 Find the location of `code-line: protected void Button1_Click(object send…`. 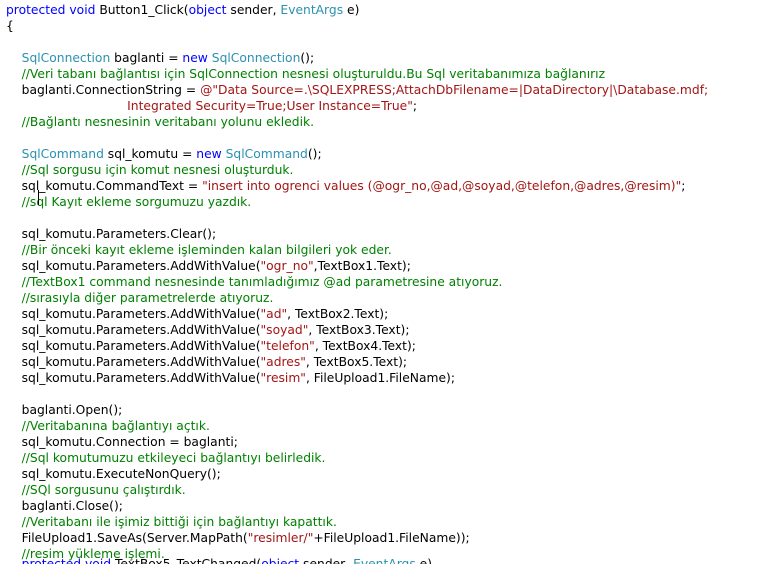

code-line: protected void Button1_Click(object send… is located at coordinates (182, 10).